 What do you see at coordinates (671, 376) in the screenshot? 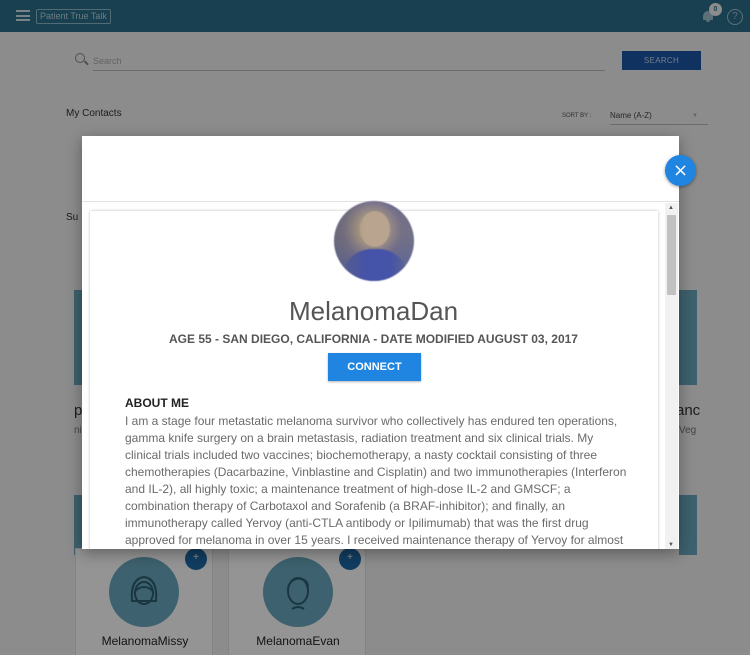
I see `modal-scrollbar: ▲ ▼` at bounding box center [671, 376].